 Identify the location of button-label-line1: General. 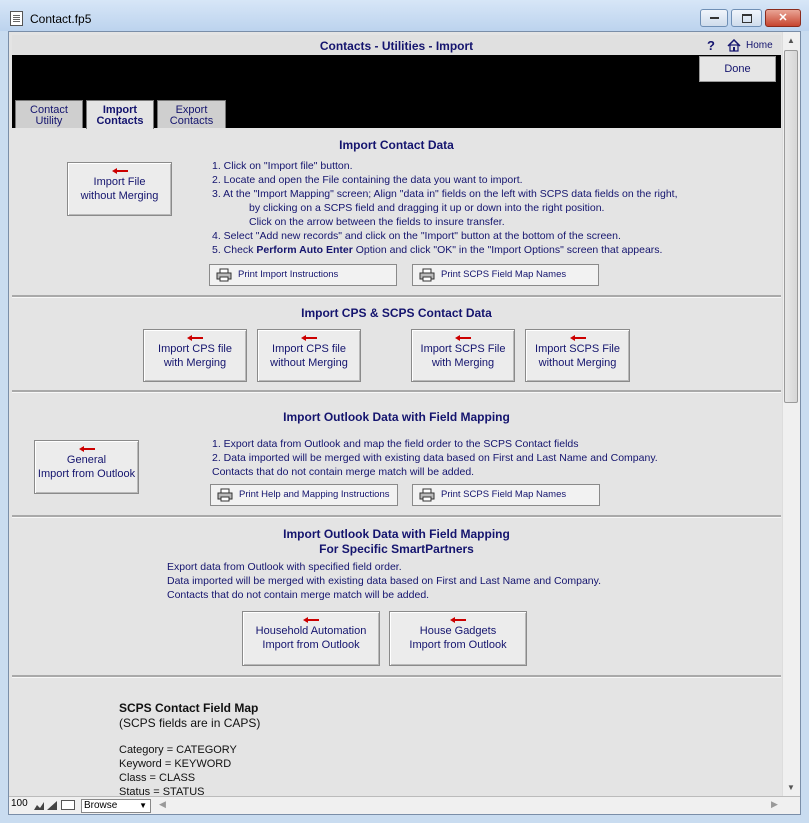
(86, 460).